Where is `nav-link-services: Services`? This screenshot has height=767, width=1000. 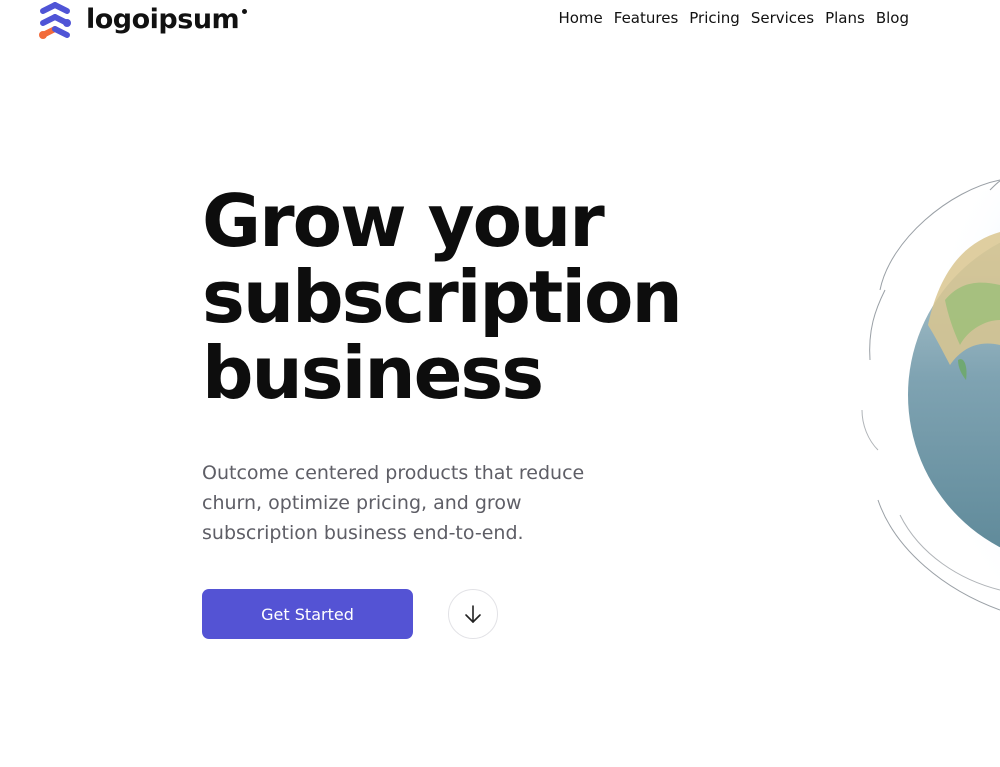 nav-link-services: Services is located at coordinates (782, 18).